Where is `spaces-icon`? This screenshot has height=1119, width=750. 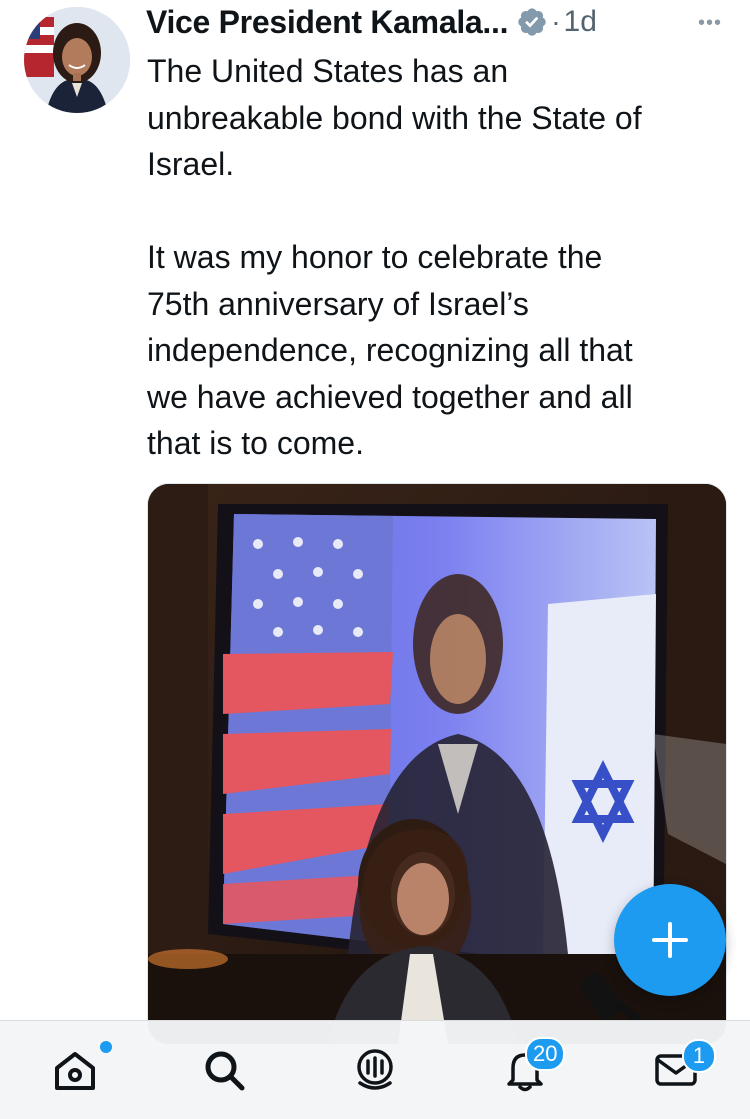
spaces-icon is located at coordinates (375, 1069).